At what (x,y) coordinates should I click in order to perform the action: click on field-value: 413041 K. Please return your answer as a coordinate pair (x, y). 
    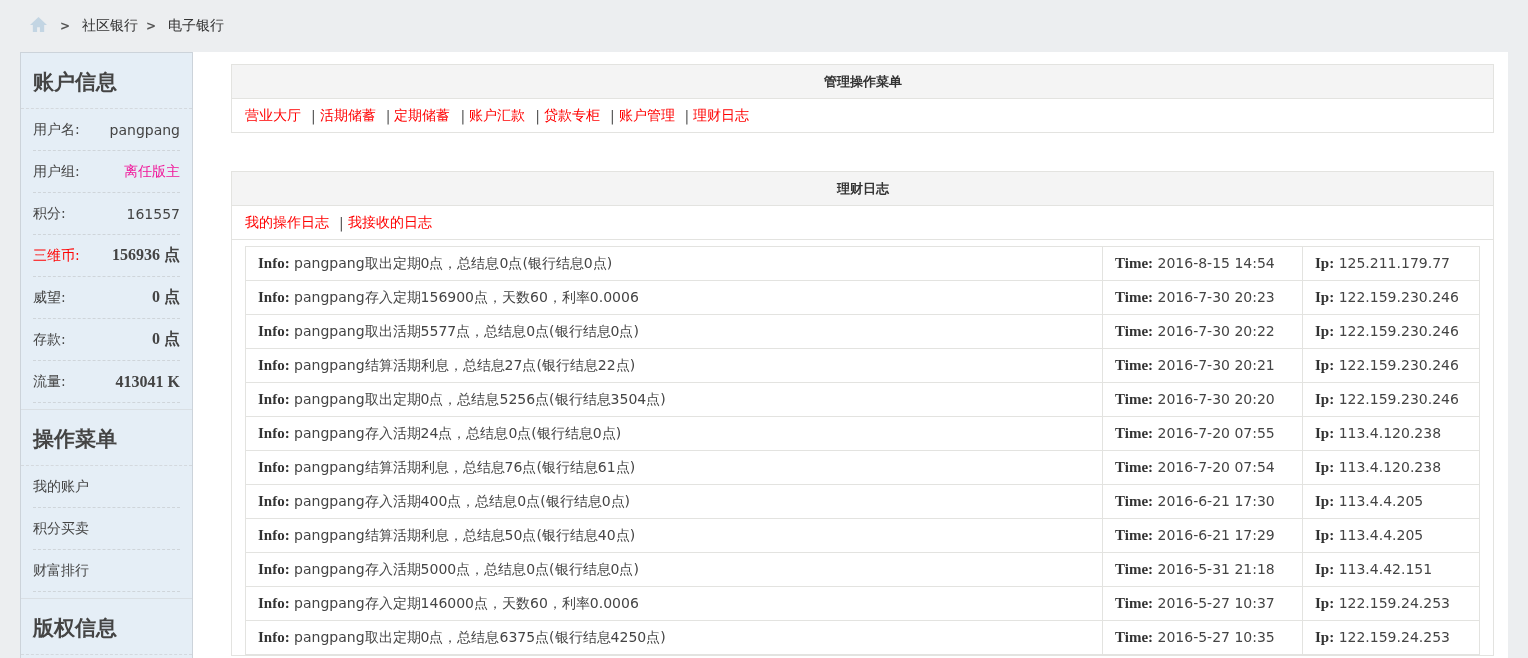
    Looking at the image, I should click on (147, 381).